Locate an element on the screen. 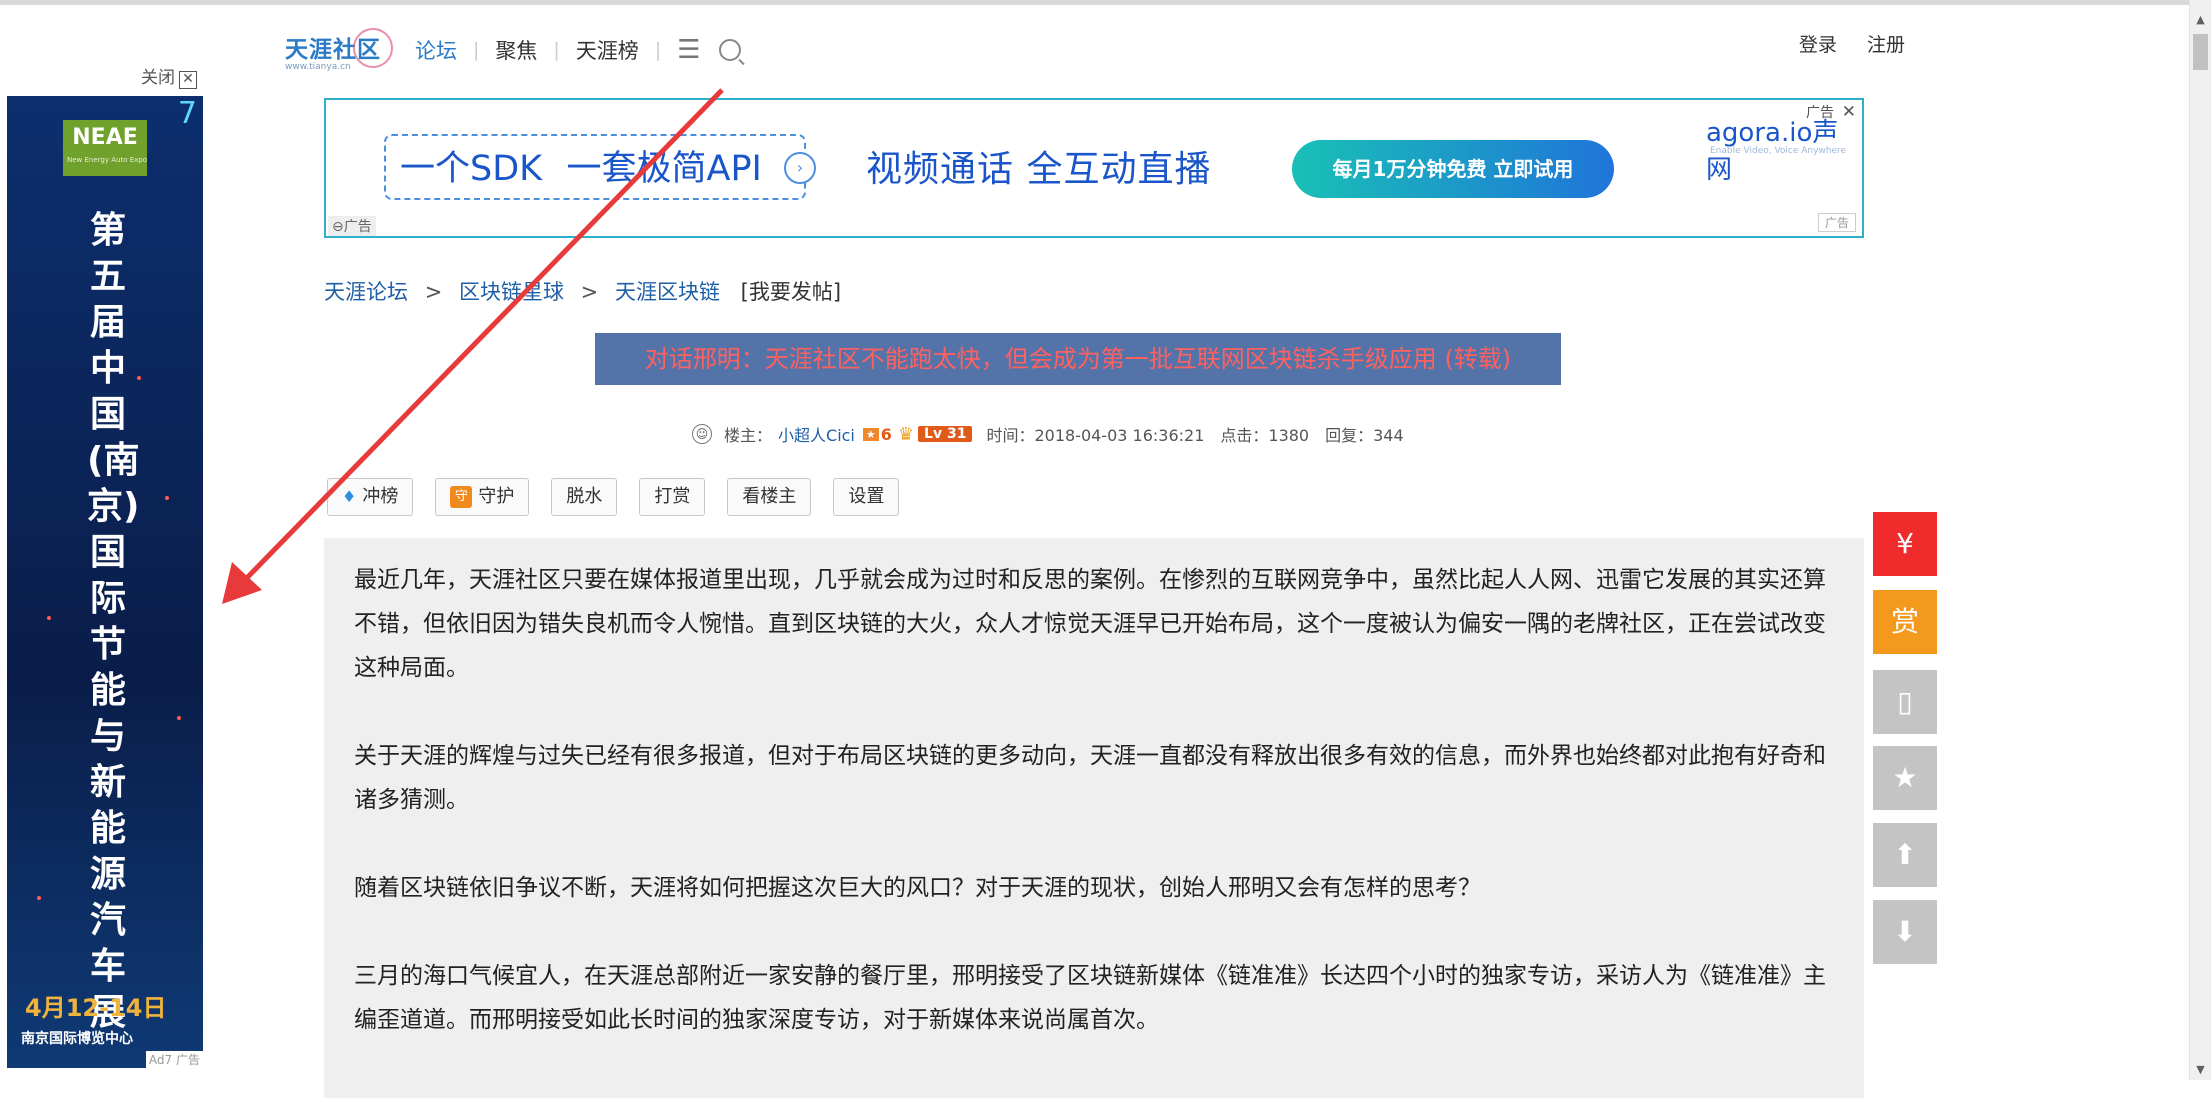 The height and width of the screenshot is (1098, 2211). banner-ad-label: 广告 is located at coordinates (1820, 113).